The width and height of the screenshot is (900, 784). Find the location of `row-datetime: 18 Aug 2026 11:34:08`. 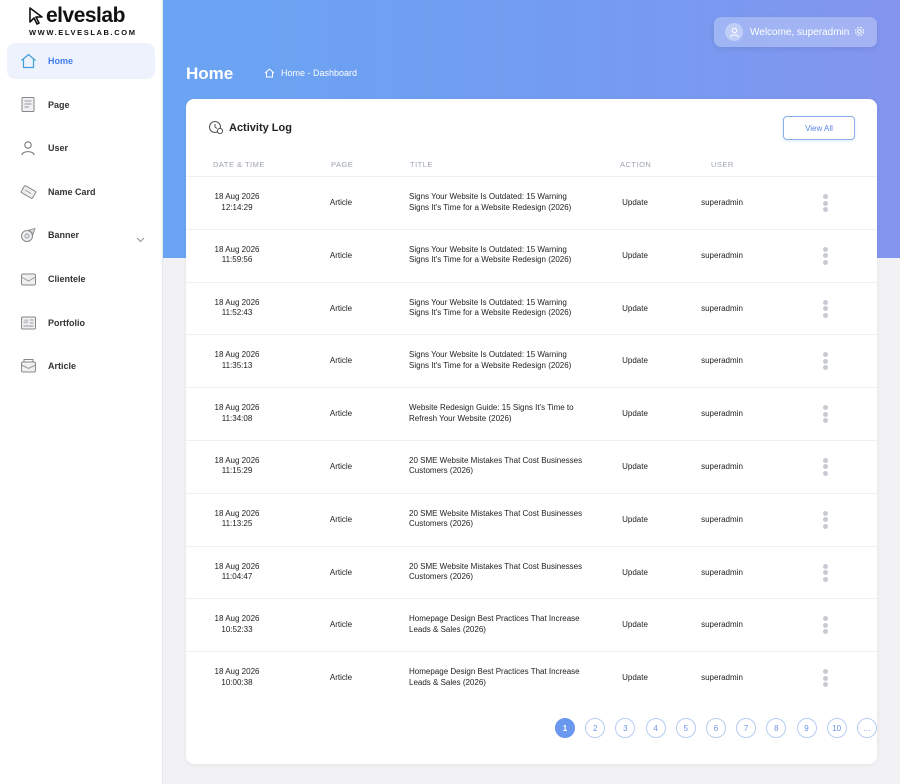

row-datetime: 18 Aug 2026 11:34:08 is located at coordinates (237, 413).